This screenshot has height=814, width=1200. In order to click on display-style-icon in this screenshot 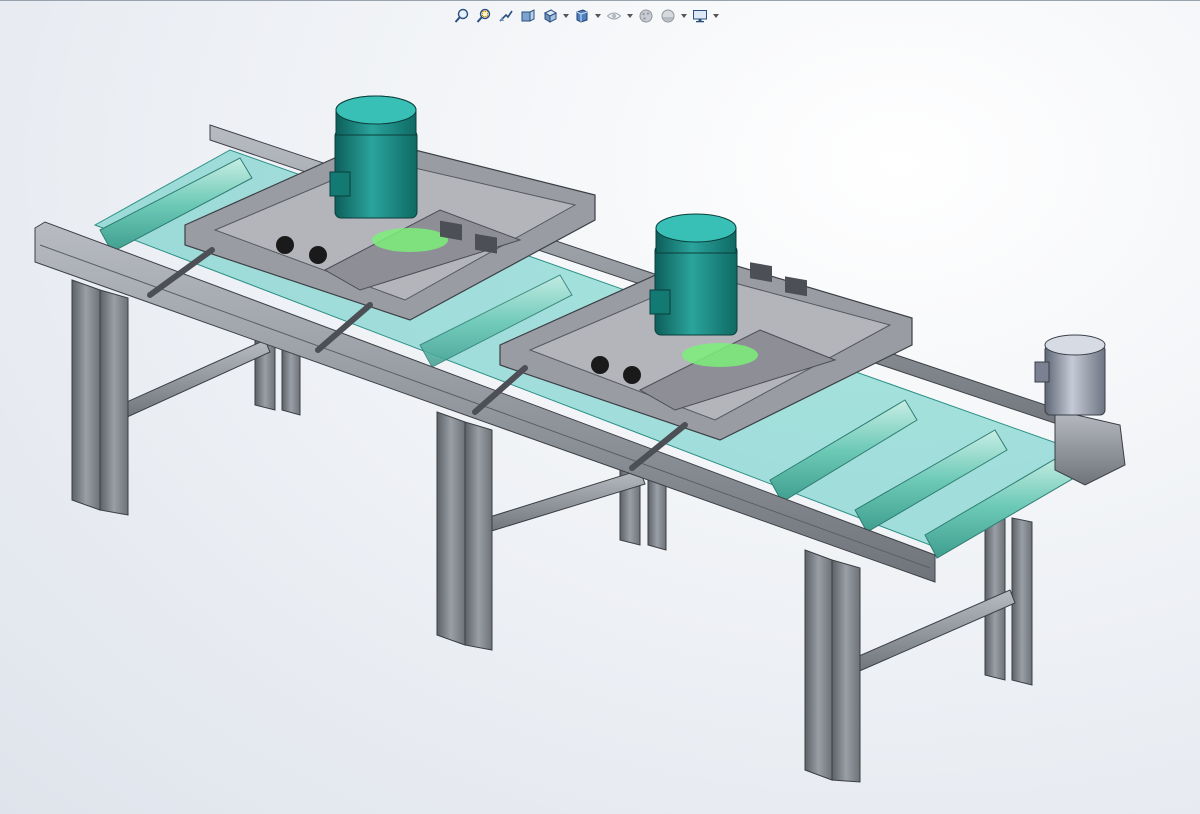, I will do `click(582, 16)`.